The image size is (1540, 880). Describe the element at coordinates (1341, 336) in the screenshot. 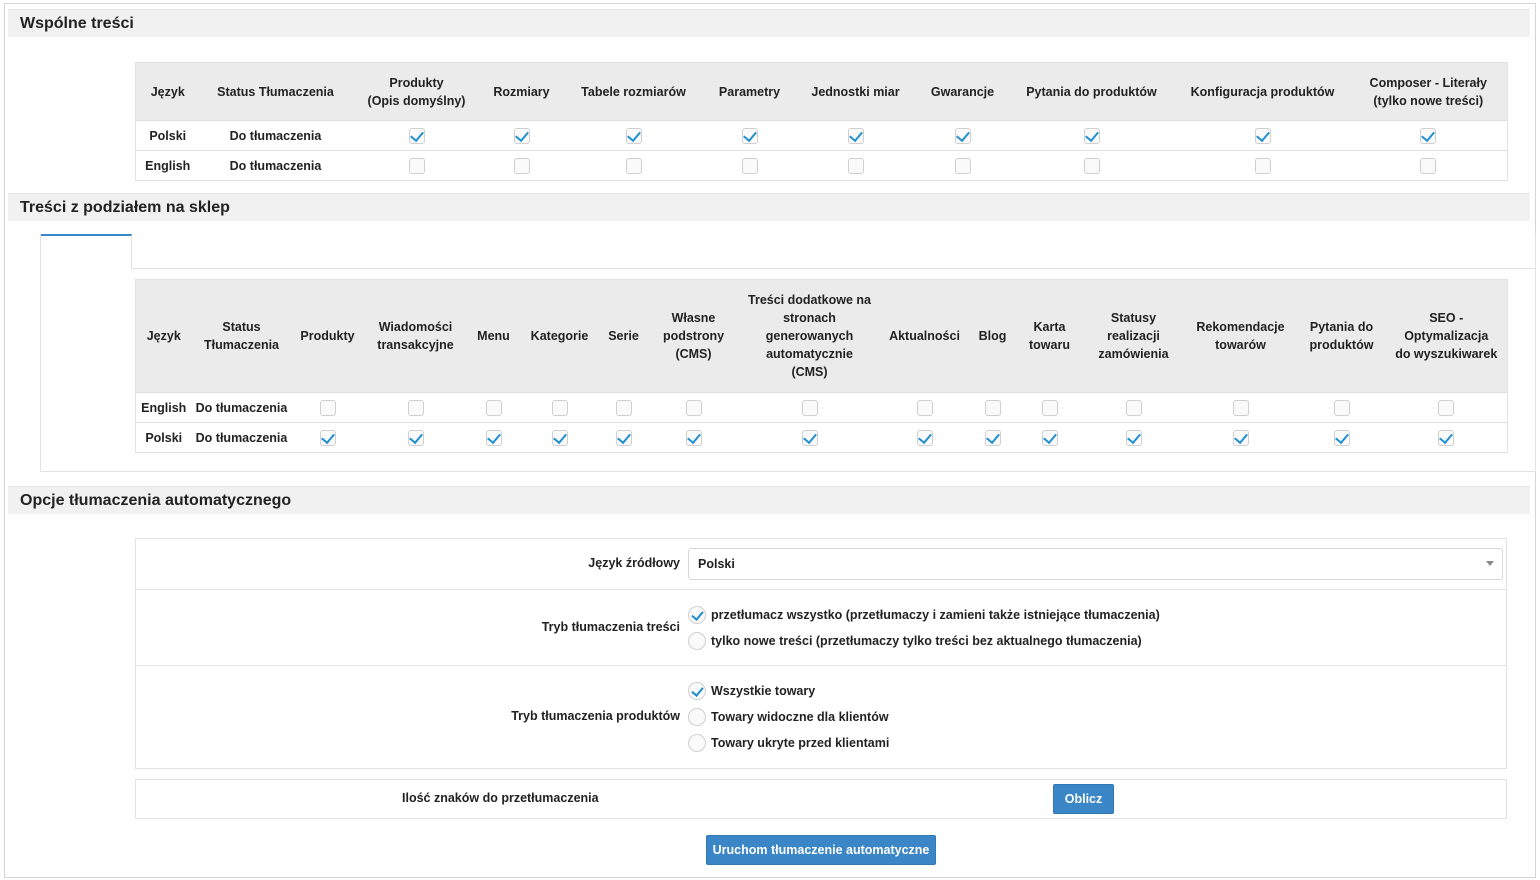

I see `shop-header-14: Pytania do produktów` at that location.